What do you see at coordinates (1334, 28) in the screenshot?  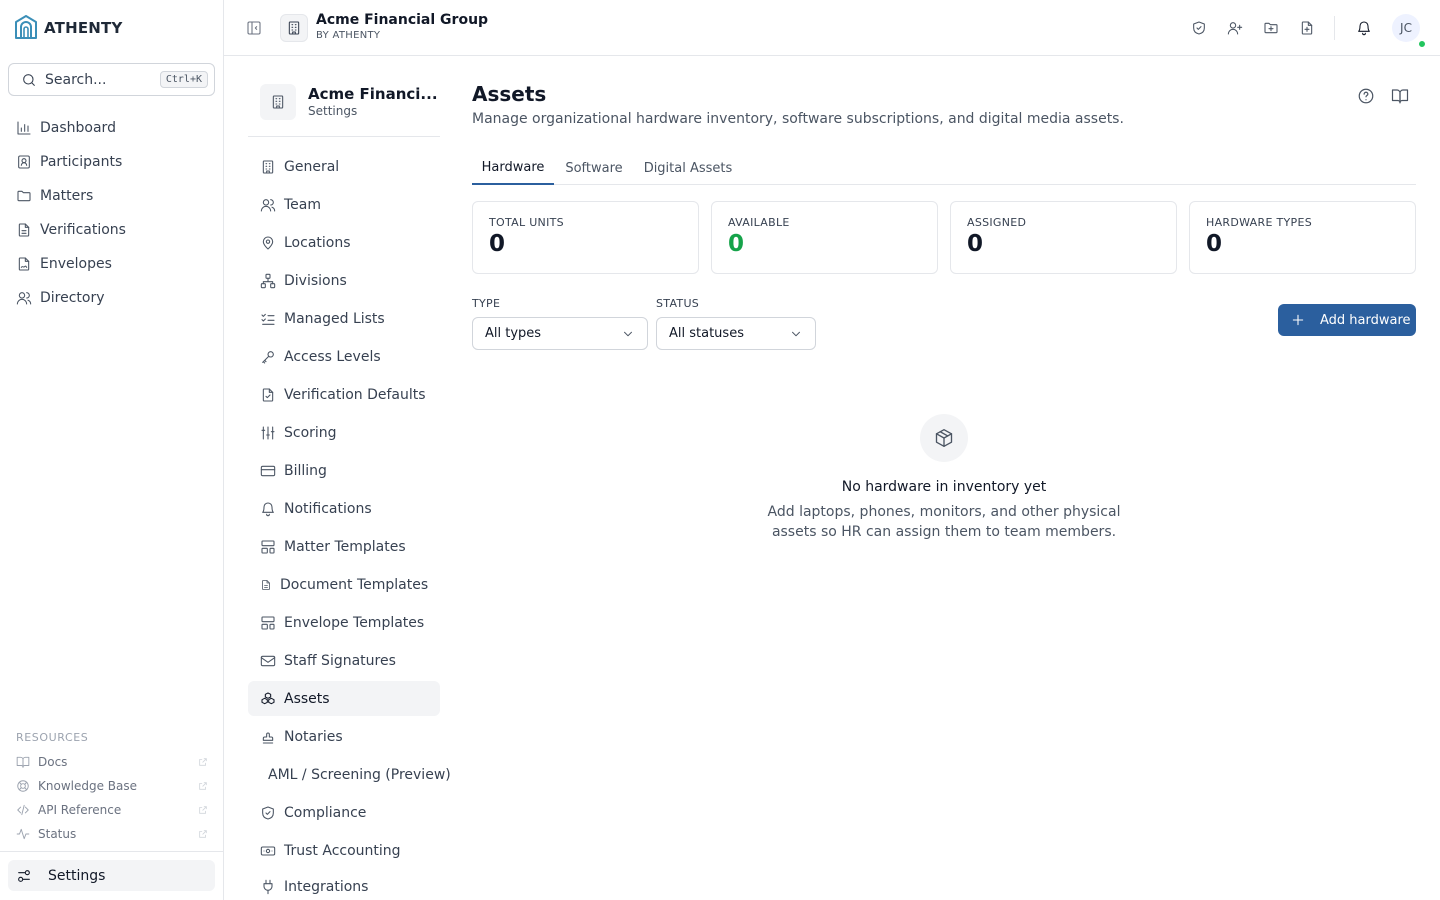 I see `header-divider` at bounding box center [1334, 28].